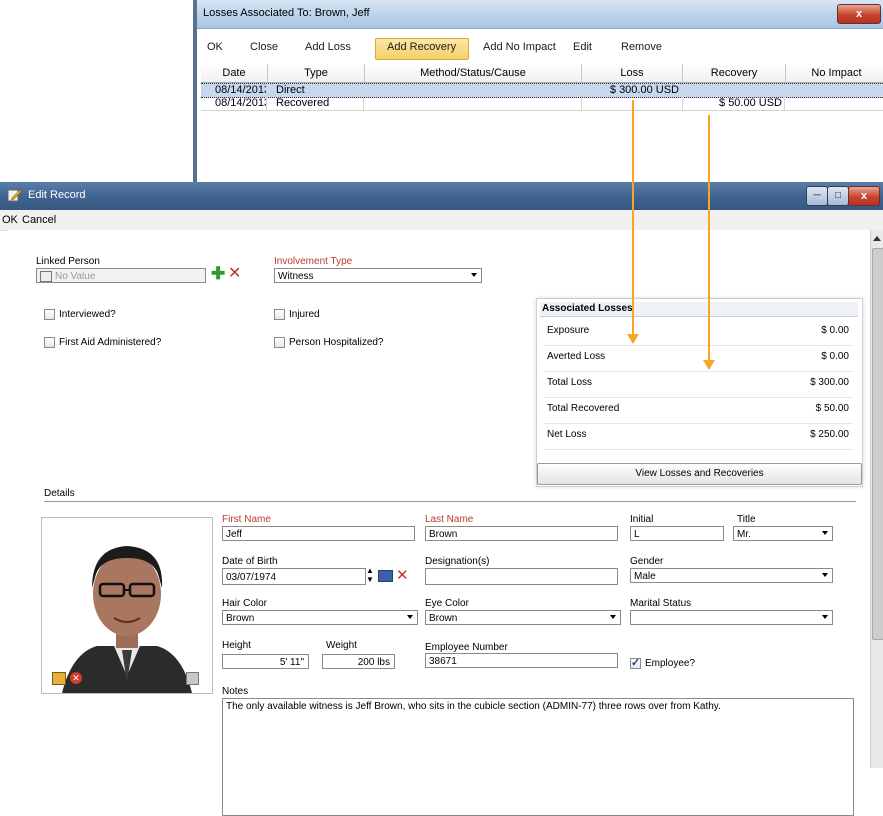  Describe the element at coordinates (709, 365) in the screenshot. I see `arrow-head-icon` at that location.